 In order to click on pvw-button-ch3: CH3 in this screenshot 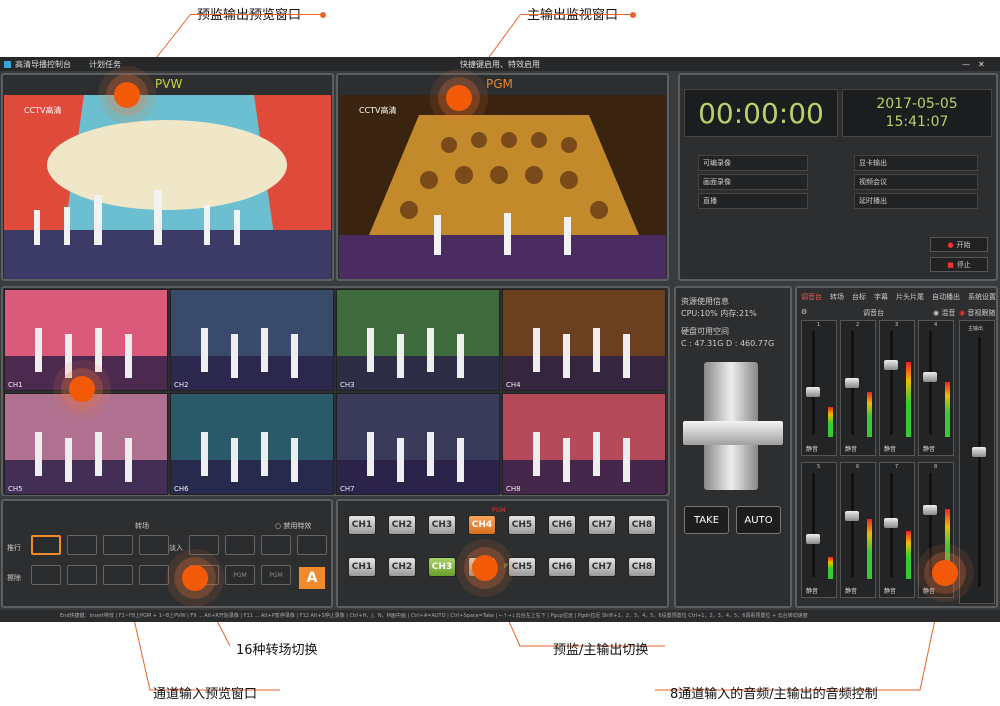, I will do `click(442, 567)`.